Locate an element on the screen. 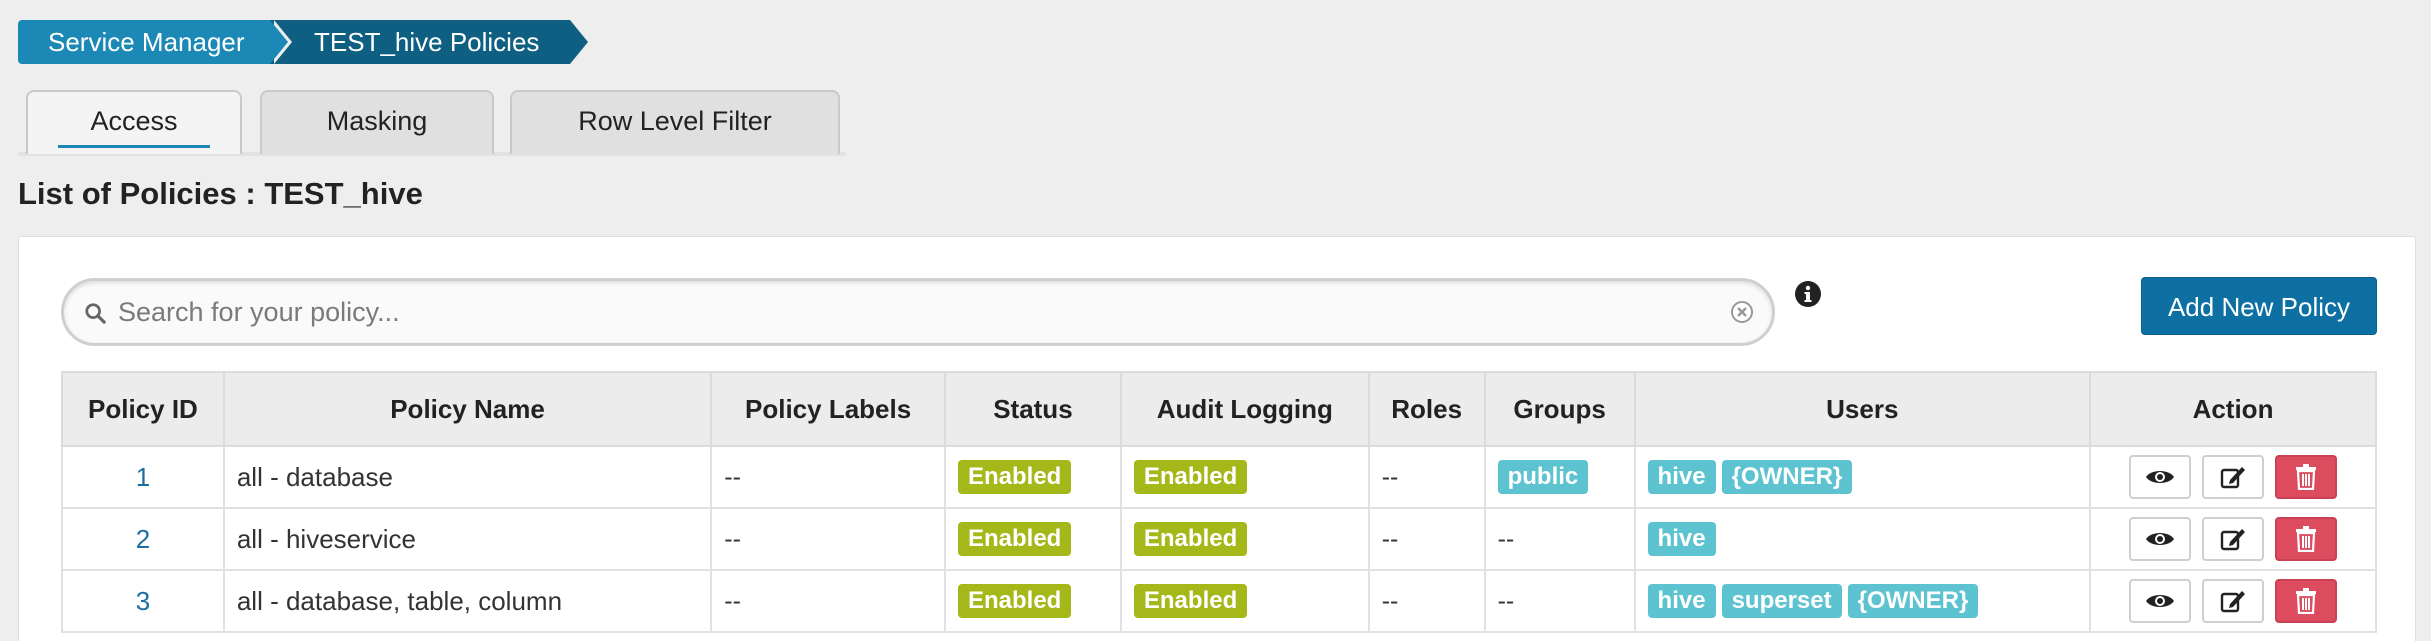 The image size is (2431, 641). info-icon is located at coordinates (1808, 294).